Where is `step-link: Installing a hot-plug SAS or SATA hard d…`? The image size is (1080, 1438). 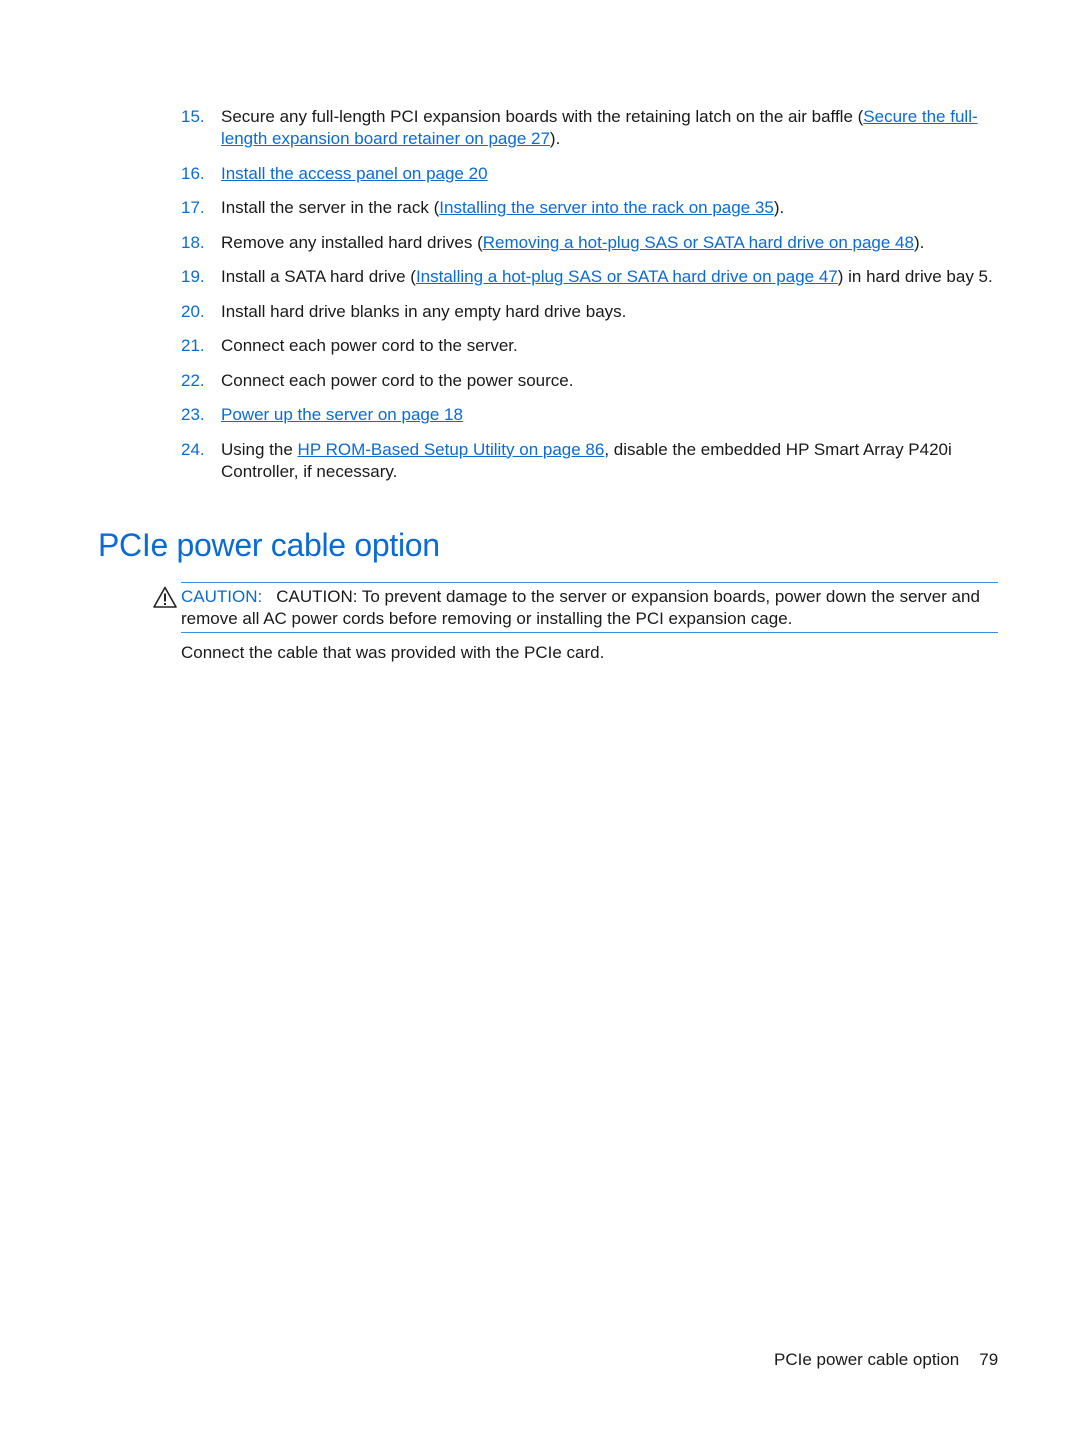 step-link: Installing a hot-plug SAS or SATA hard d… is located at coordinates (627, 276).